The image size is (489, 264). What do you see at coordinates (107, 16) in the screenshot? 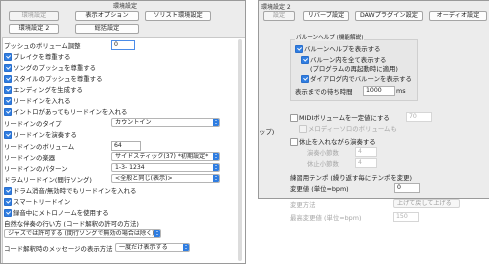
I see `tab-display-options: 表示オプション` at bounding box center [107, 16].